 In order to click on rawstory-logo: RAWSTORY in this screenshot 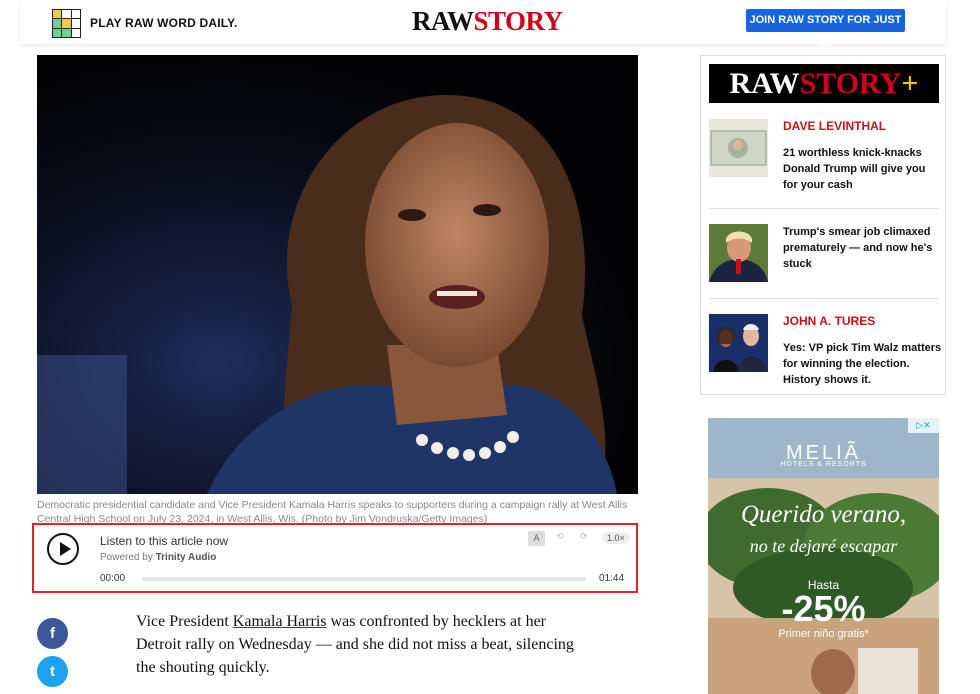, I will do `click(487, 21)`.